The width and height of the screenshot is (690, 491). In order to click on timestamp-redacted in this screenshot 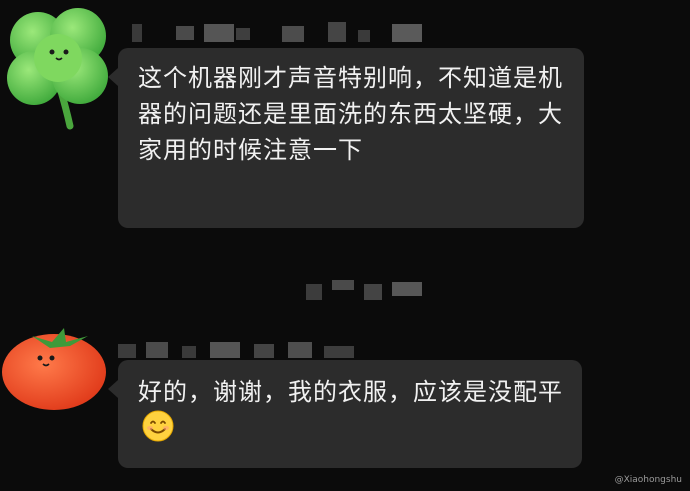, I will do `click(366, 291)`.